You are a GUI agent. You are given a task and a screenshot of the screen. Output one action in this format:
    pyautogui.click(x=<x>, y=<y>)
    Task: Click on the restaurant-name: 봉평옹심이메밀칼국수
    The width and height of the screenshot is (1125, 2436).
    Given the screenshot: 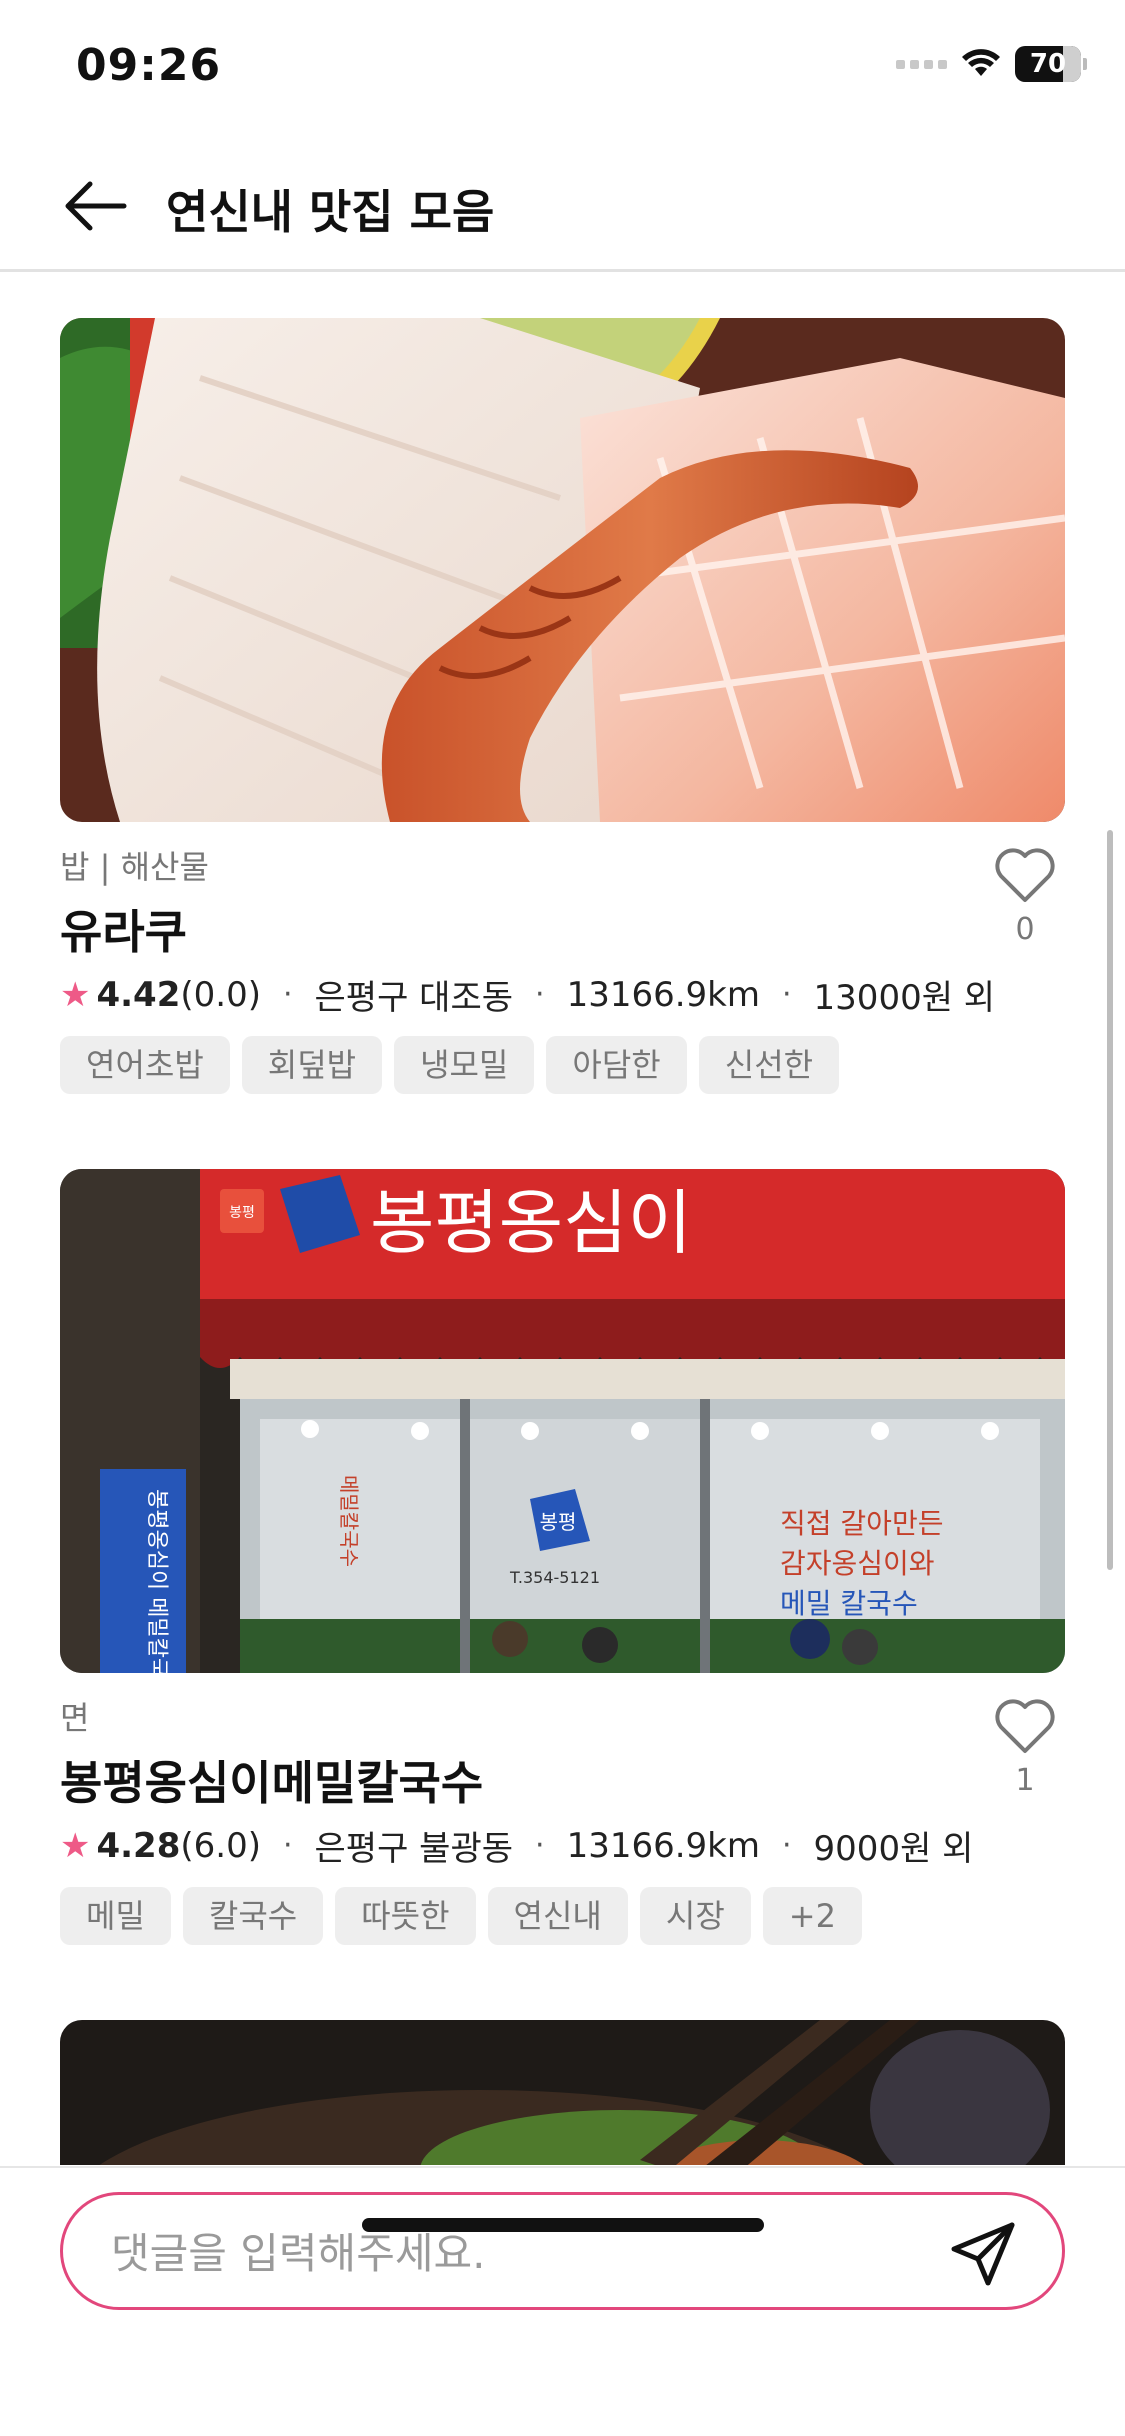 What is the action you would take?
    pyautogui.click(x=272, y=1783)
    